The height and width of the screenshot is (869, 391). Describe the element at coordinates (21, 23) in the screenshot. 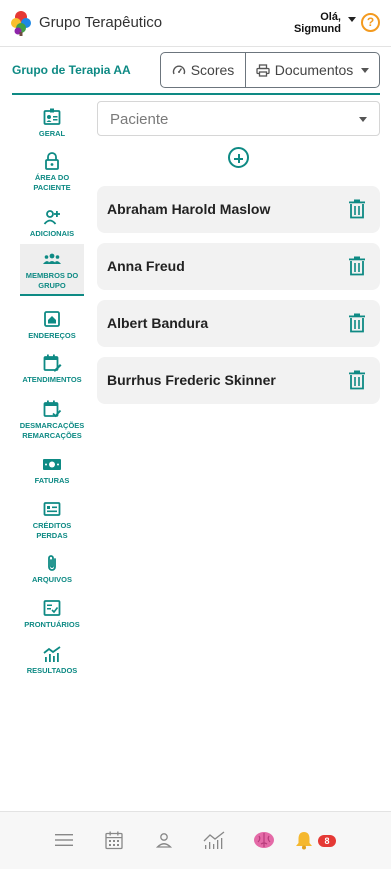

I see `app-logo-icon` at that location.